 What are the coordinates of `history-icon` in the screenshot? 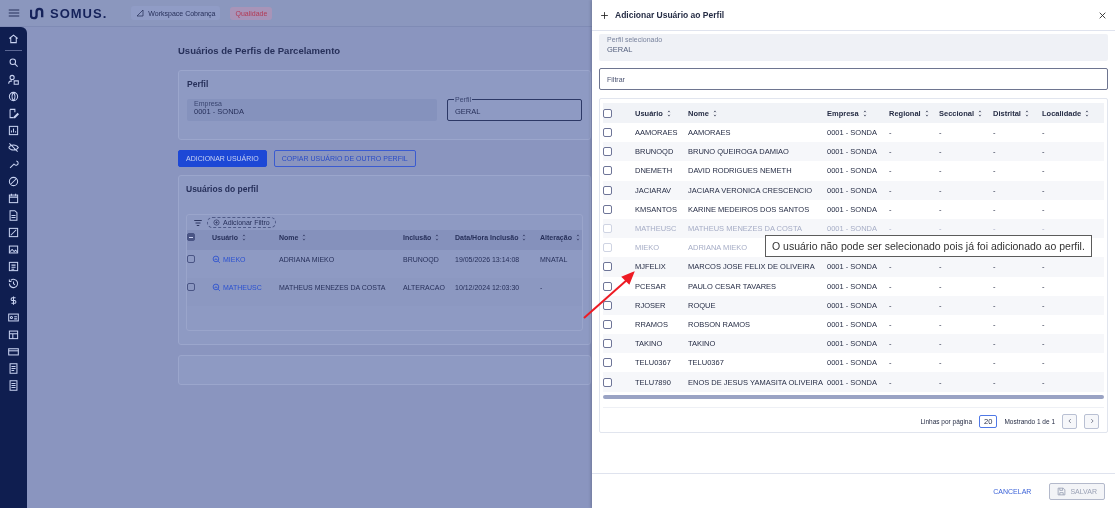 It's located at (13, 283).